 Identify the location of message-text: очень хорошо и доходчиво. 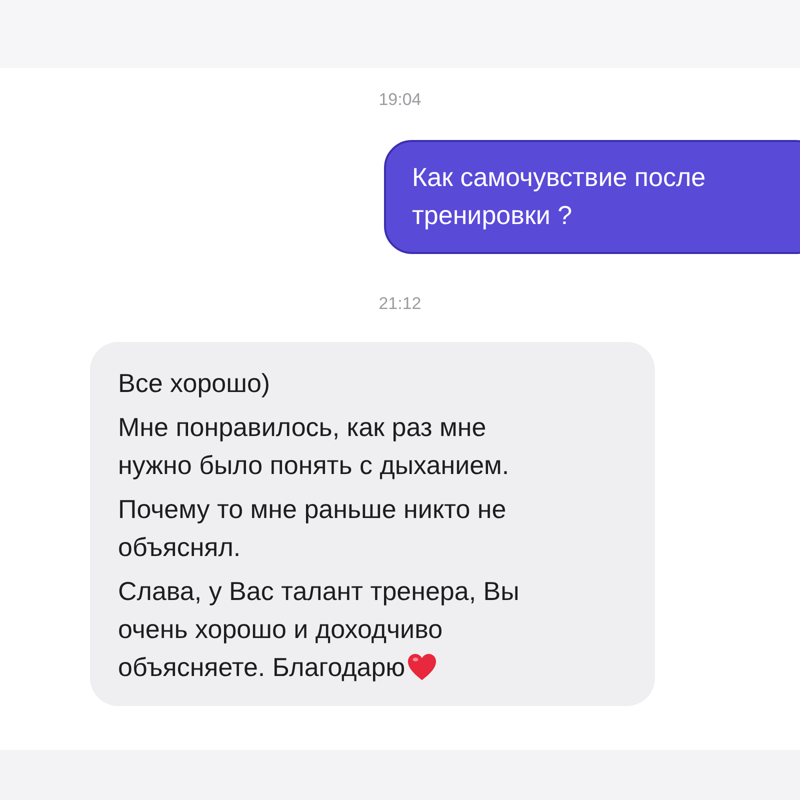
(280, 629).